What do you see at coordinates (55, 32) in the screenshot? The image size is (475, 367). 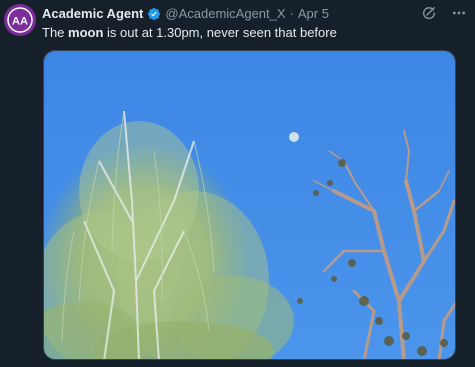 I see `tweet-text-start: The` at bounding box center [55, 32].